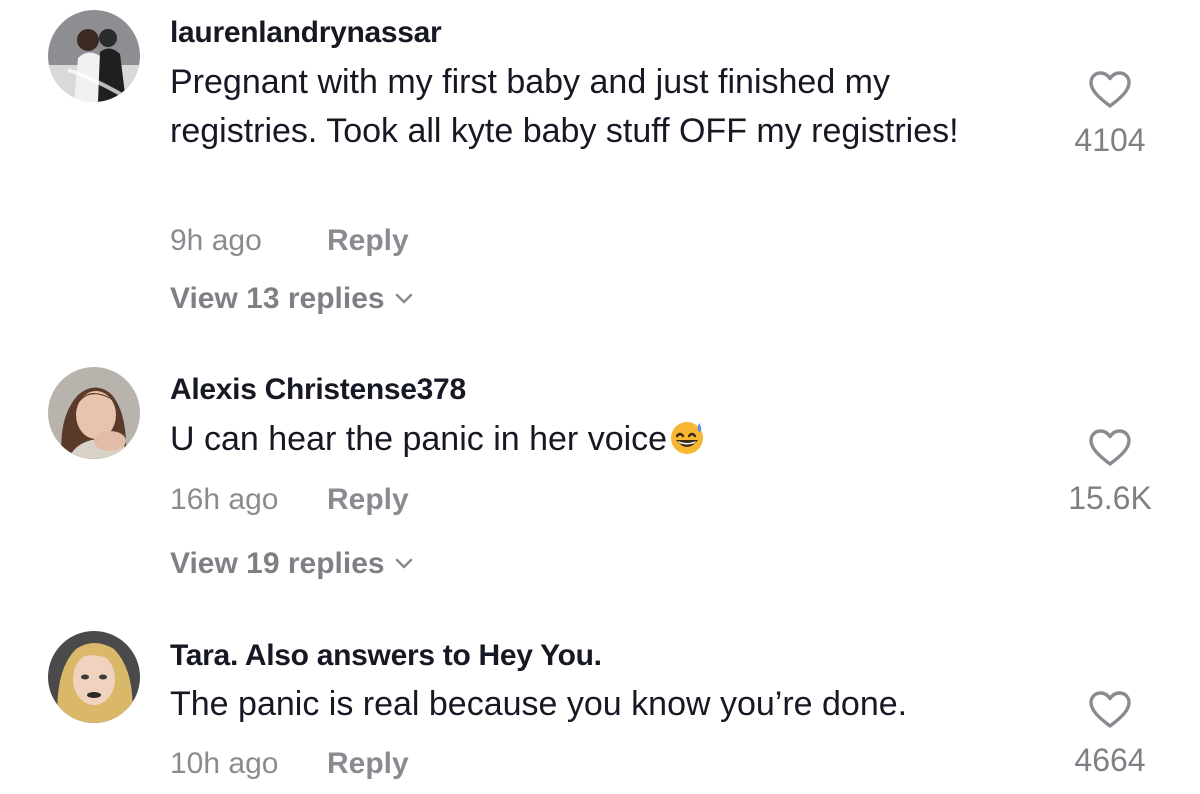 The height and width of the screenshot is (794, 1200). Describe the element at coordinates (224, 763) in the screenshot. I see `comment-time: 10h ago` at that location.